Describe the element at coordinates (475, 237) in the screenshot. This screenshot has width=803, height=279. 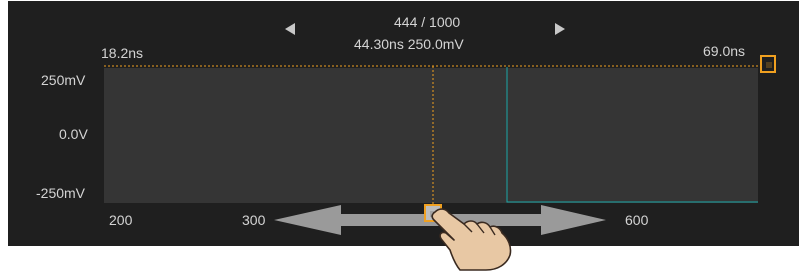
I see `hand-swipe-icon` at that location.